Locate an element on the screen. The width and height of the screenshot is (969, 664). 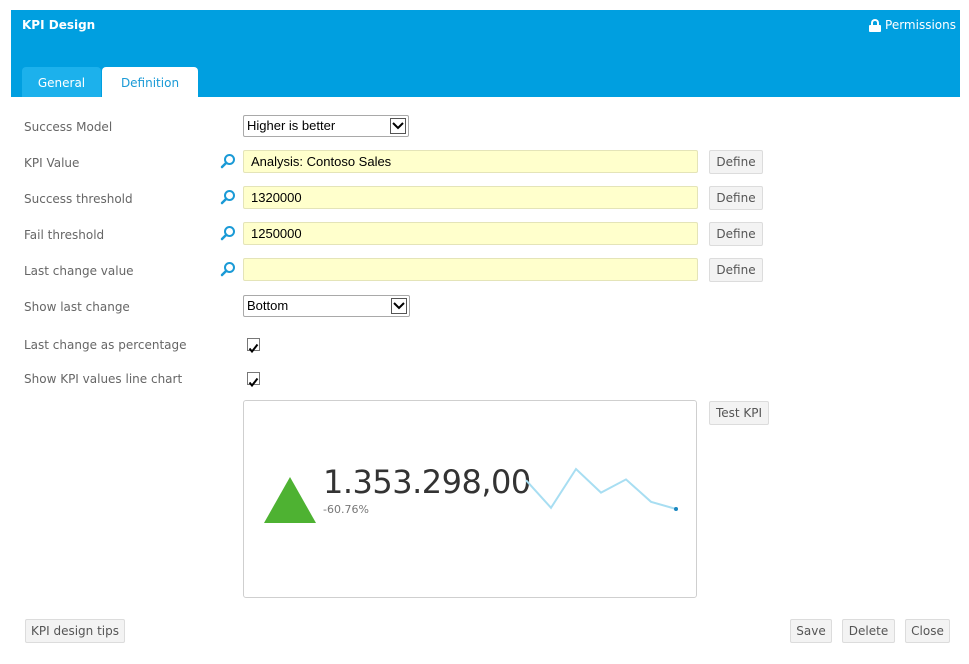
kpi-preview-value: 1.353.298,00 is located at coordinates (427, 482).